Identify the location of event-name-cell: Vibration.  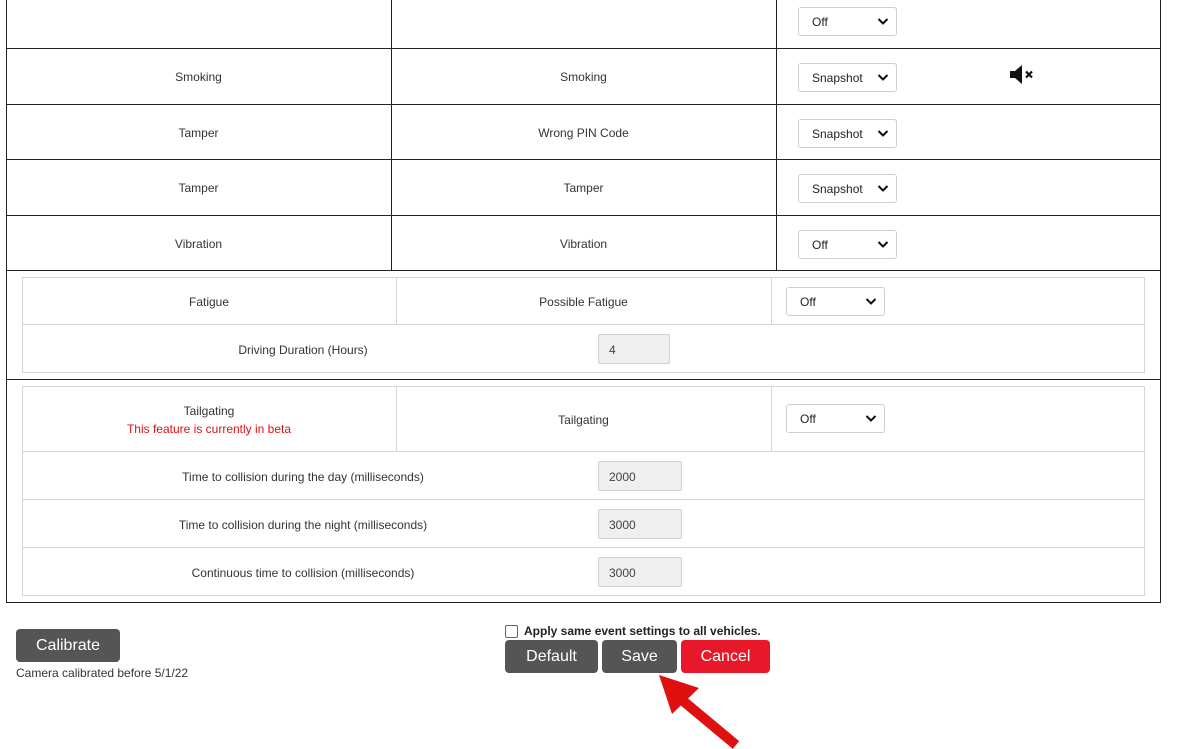
(583, 244).